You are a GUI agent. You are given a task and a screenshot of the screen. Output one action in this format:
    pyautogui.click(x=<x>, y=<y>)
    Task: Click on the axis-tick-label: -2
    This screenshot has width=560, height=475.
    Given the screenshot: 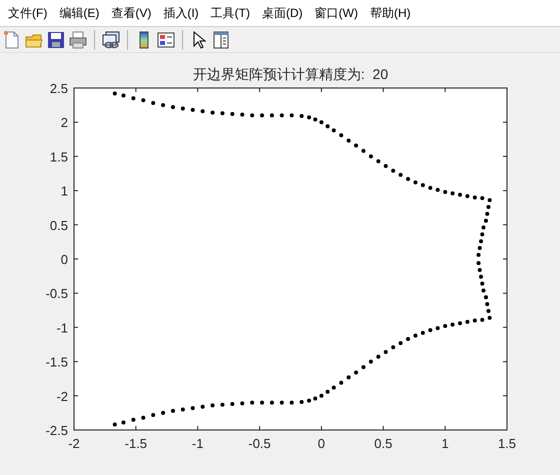 What is the action you would take?
    pyautogui.click(x=62, y=396)
    